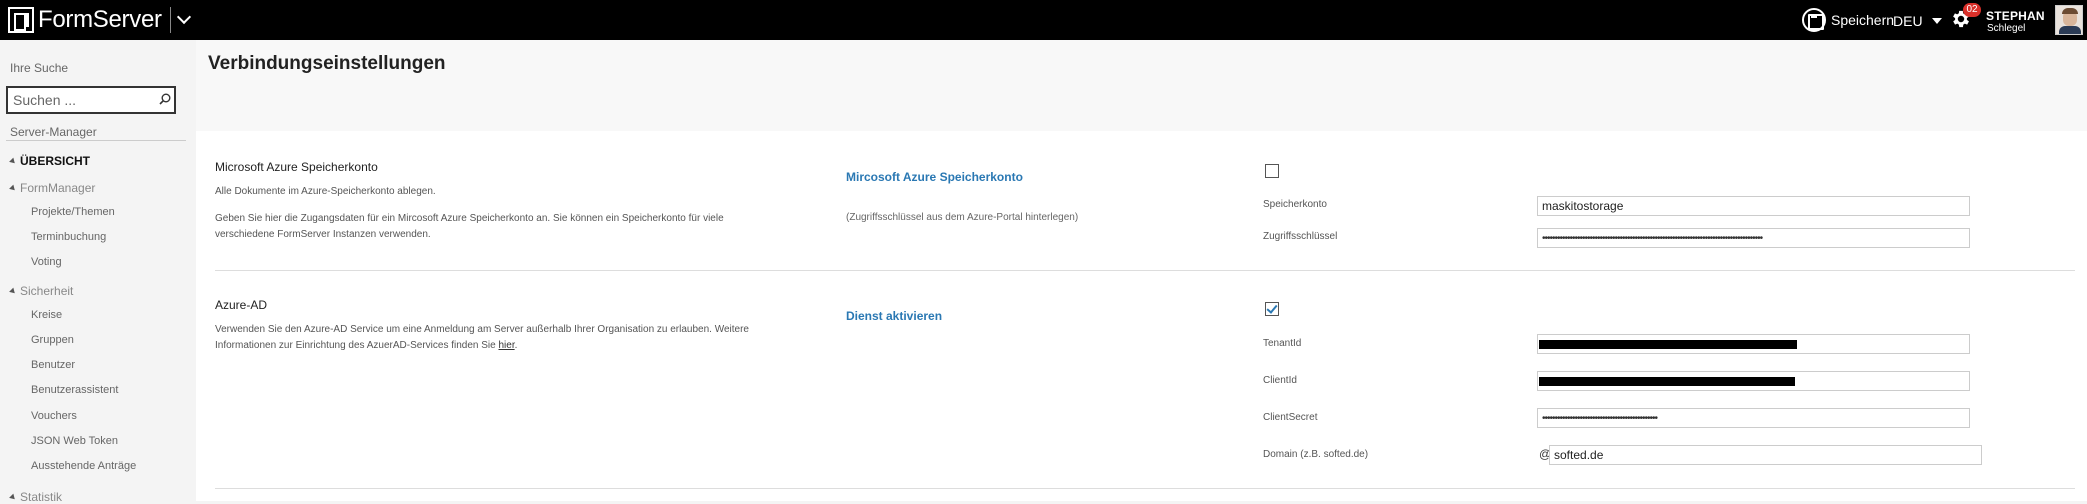 The height and width of the screenshot is (504, 2087). I want to click on azure-storage-heading: Mircosoft Azure Speicherkonto, so click(934, 177).